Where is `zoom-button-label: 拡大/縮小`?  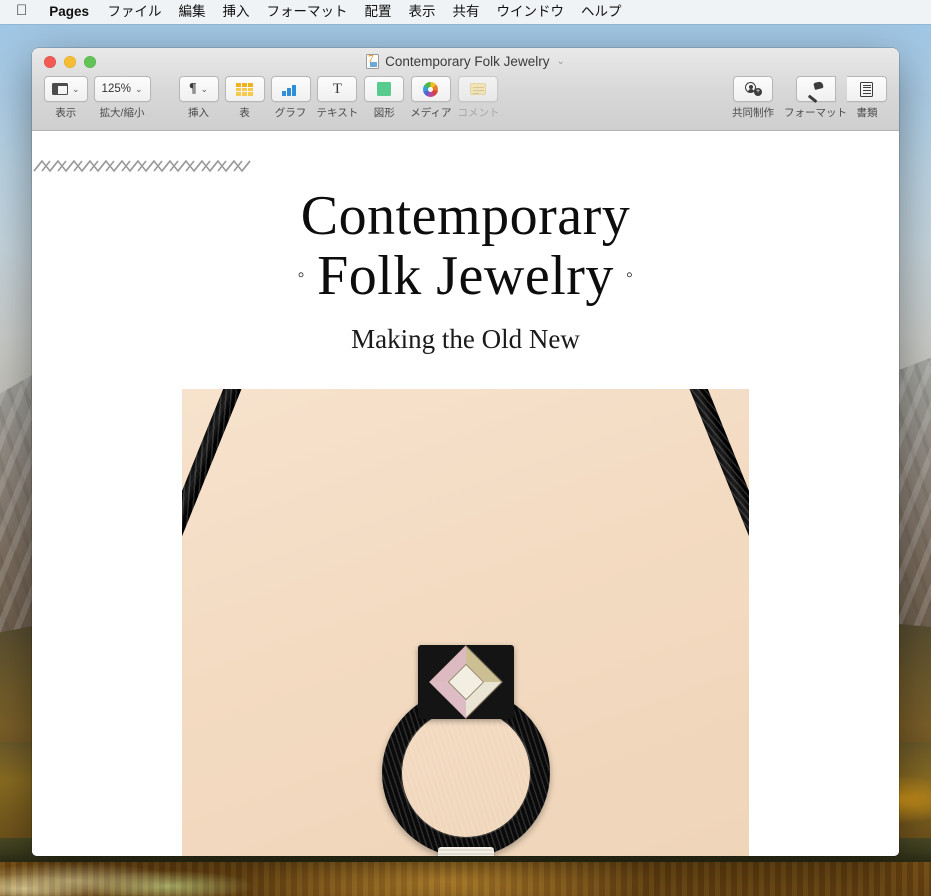 zoom-button-label: 拡大/縮小 is located at coordinates (122, 113).